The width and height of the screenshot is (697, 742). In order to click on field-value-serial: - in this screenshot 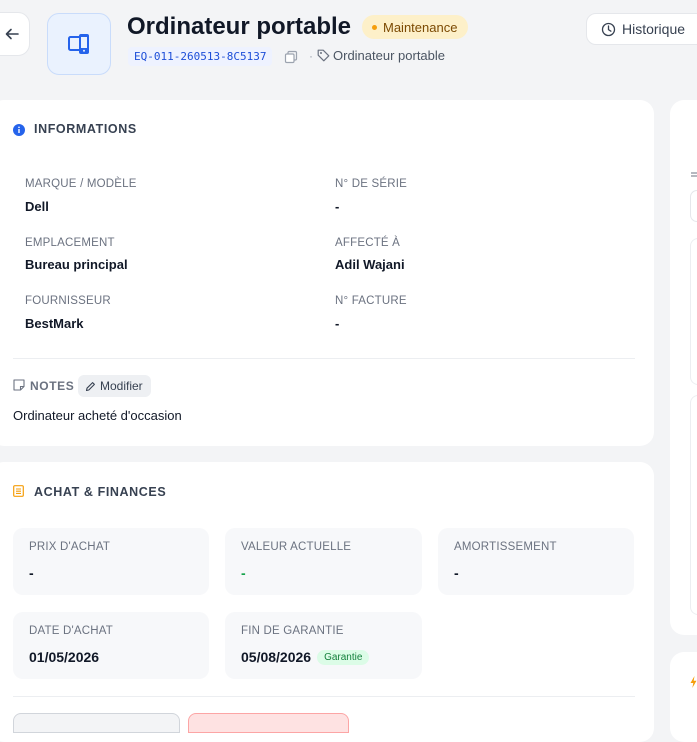, I will do `click(337, 206)`.